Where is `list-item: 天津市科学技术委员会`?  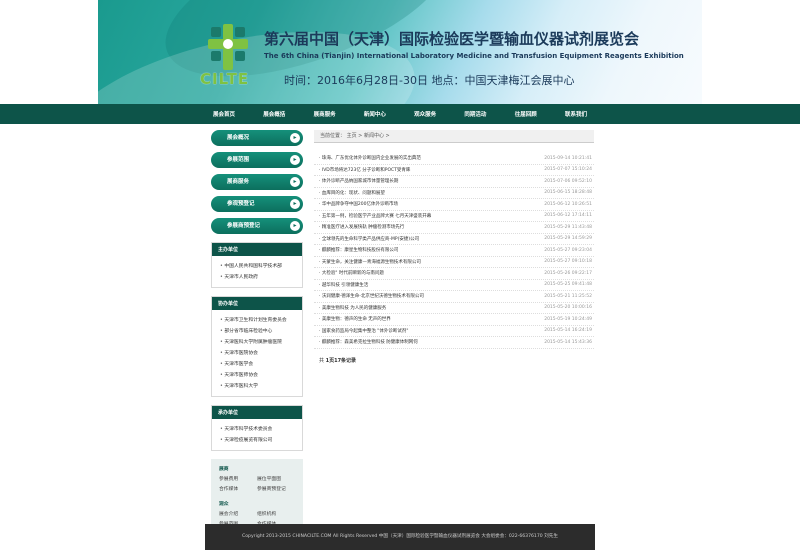
list-item: 天津市科学技术委员会 is located at coordinates (259, 429).